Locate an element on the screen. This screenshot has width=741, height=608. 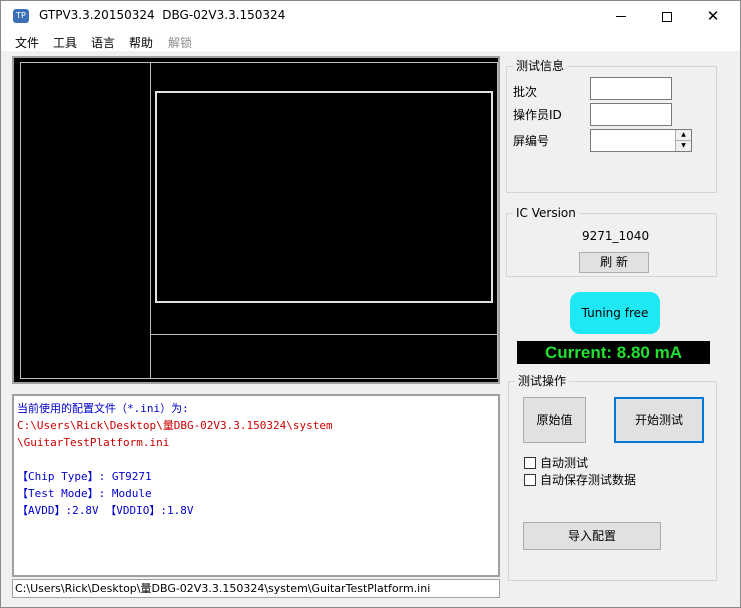
minimize-icon is located at coordinates (621, 16).